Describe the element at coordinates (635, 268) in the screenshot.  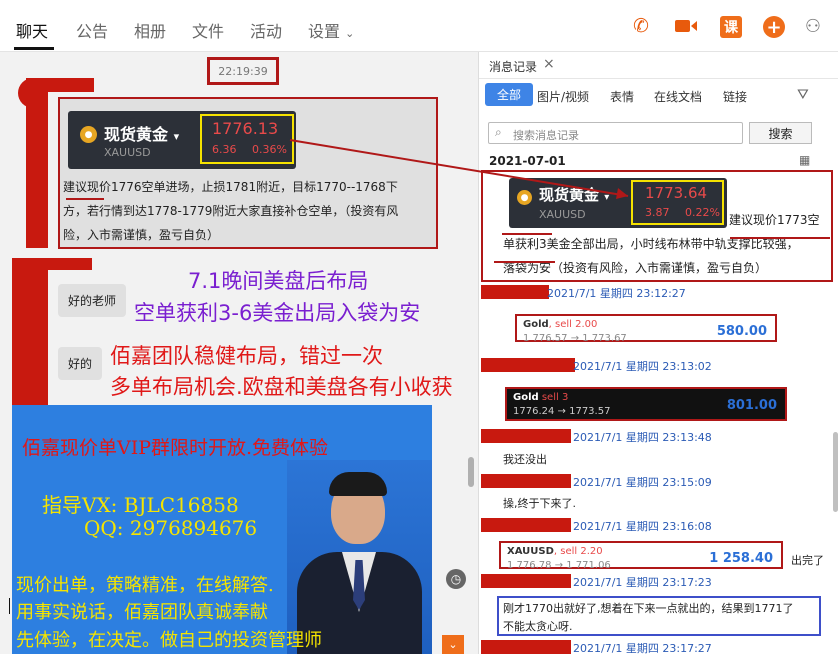
I see `history-line-2: 落袋为安（投资有风险，入市需谨慎，盈亏自负）` at that location.